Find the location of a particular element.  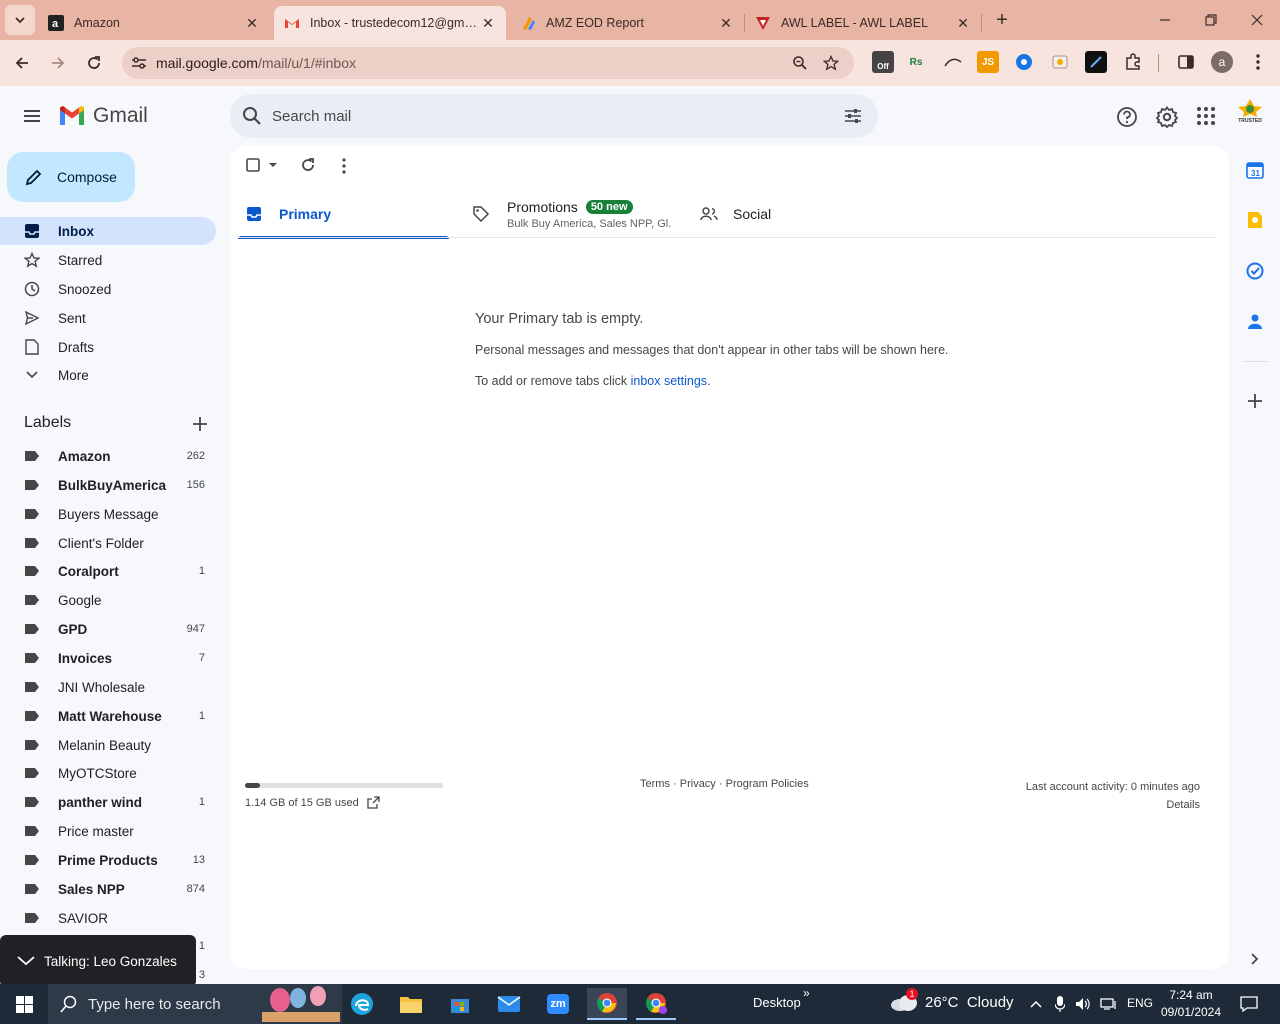

browser-tab-awl-label: AWL LABEL - AWL LABEL ✕ is located at coordinates (863, 23).